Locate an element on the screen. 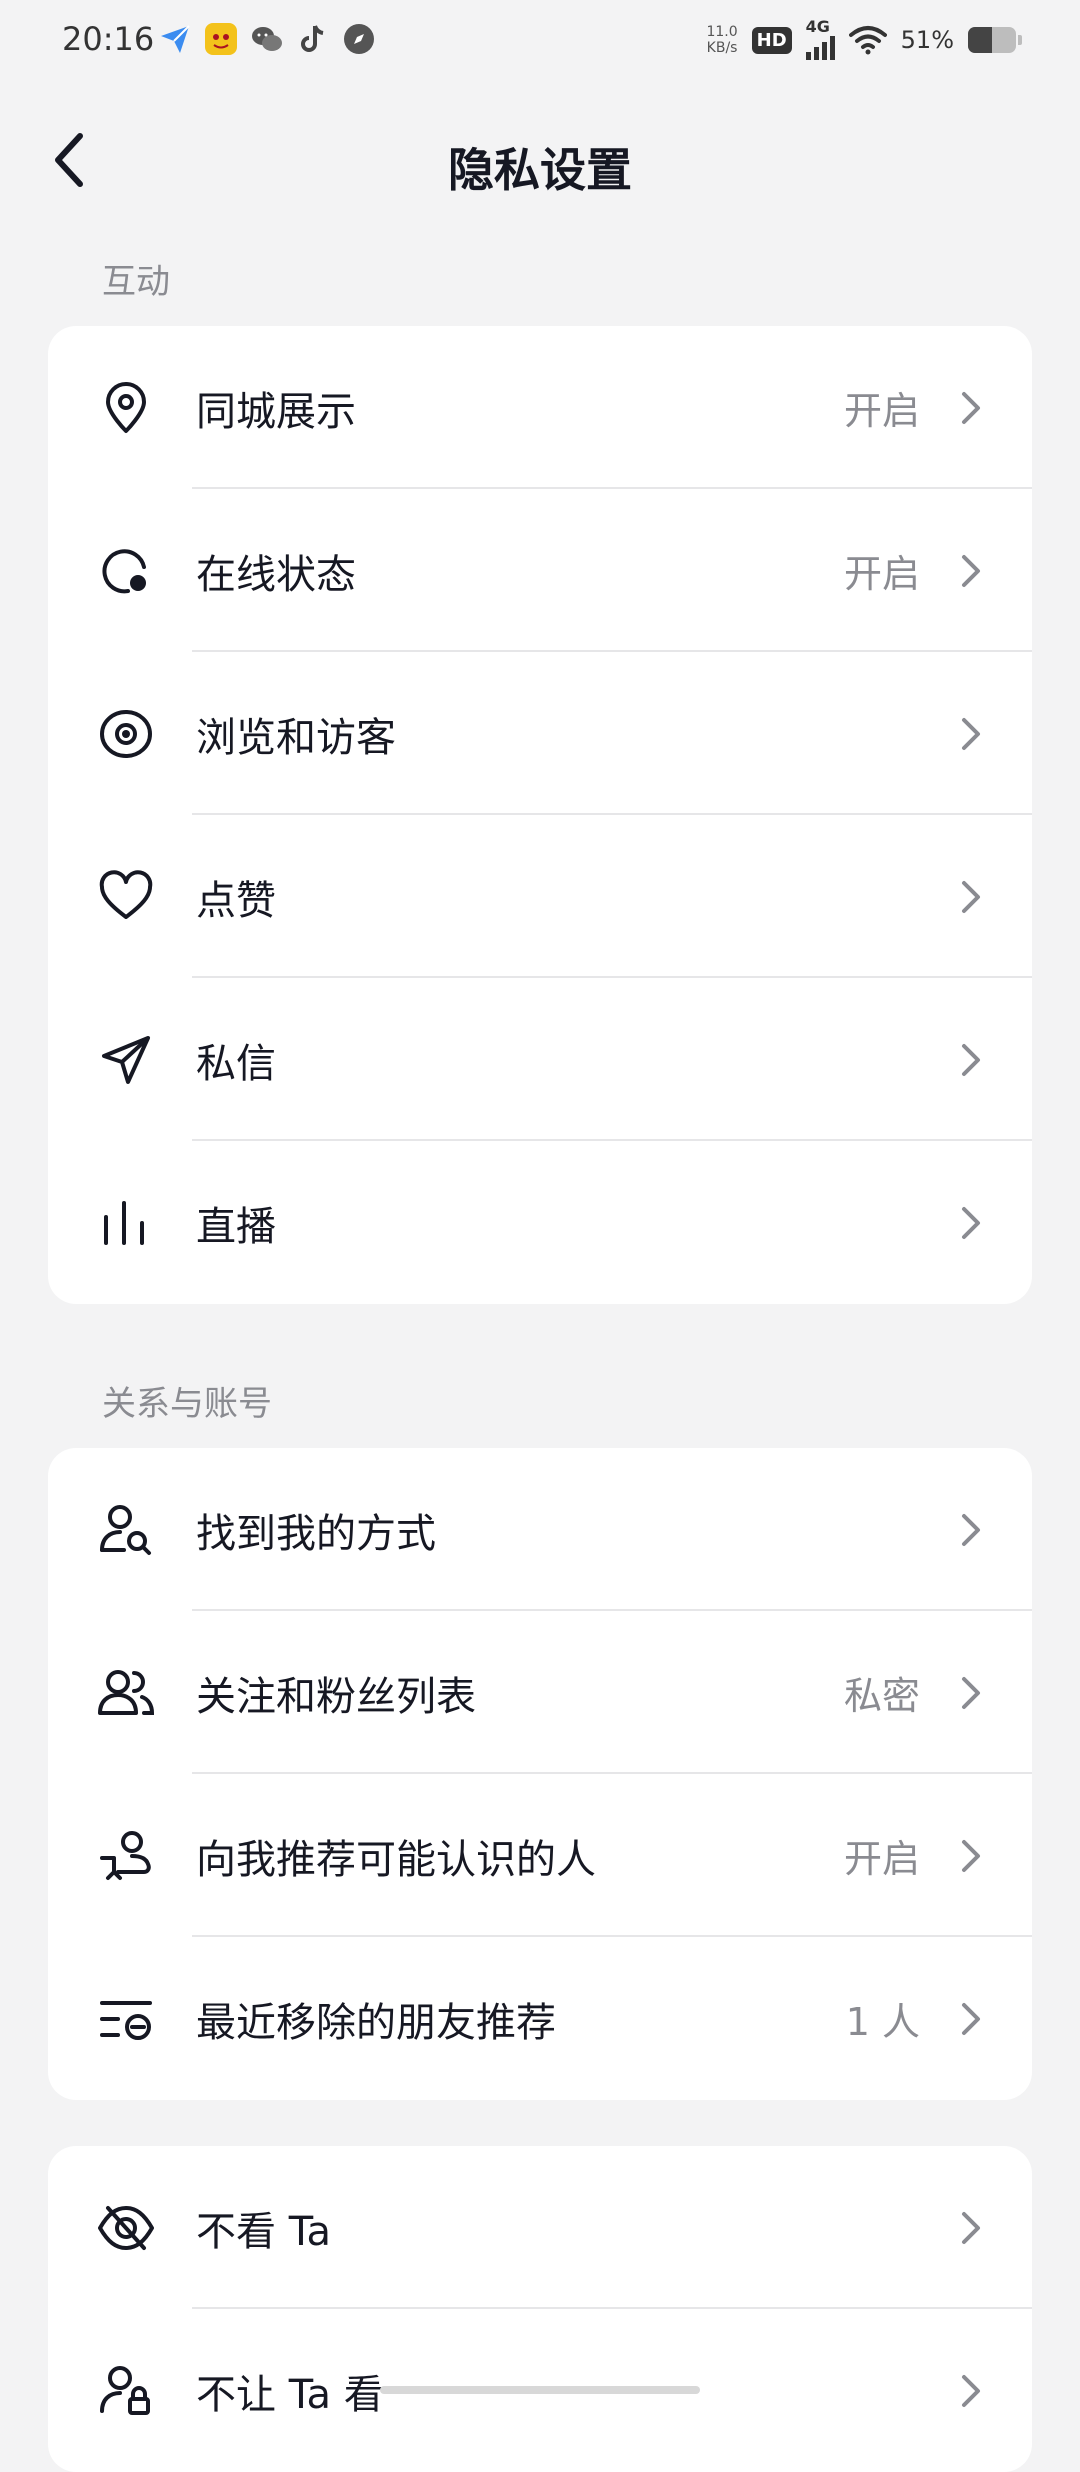 The height and width of the screenshot is (2472, 1080). battery-icon is located at coordinates (995, 40).